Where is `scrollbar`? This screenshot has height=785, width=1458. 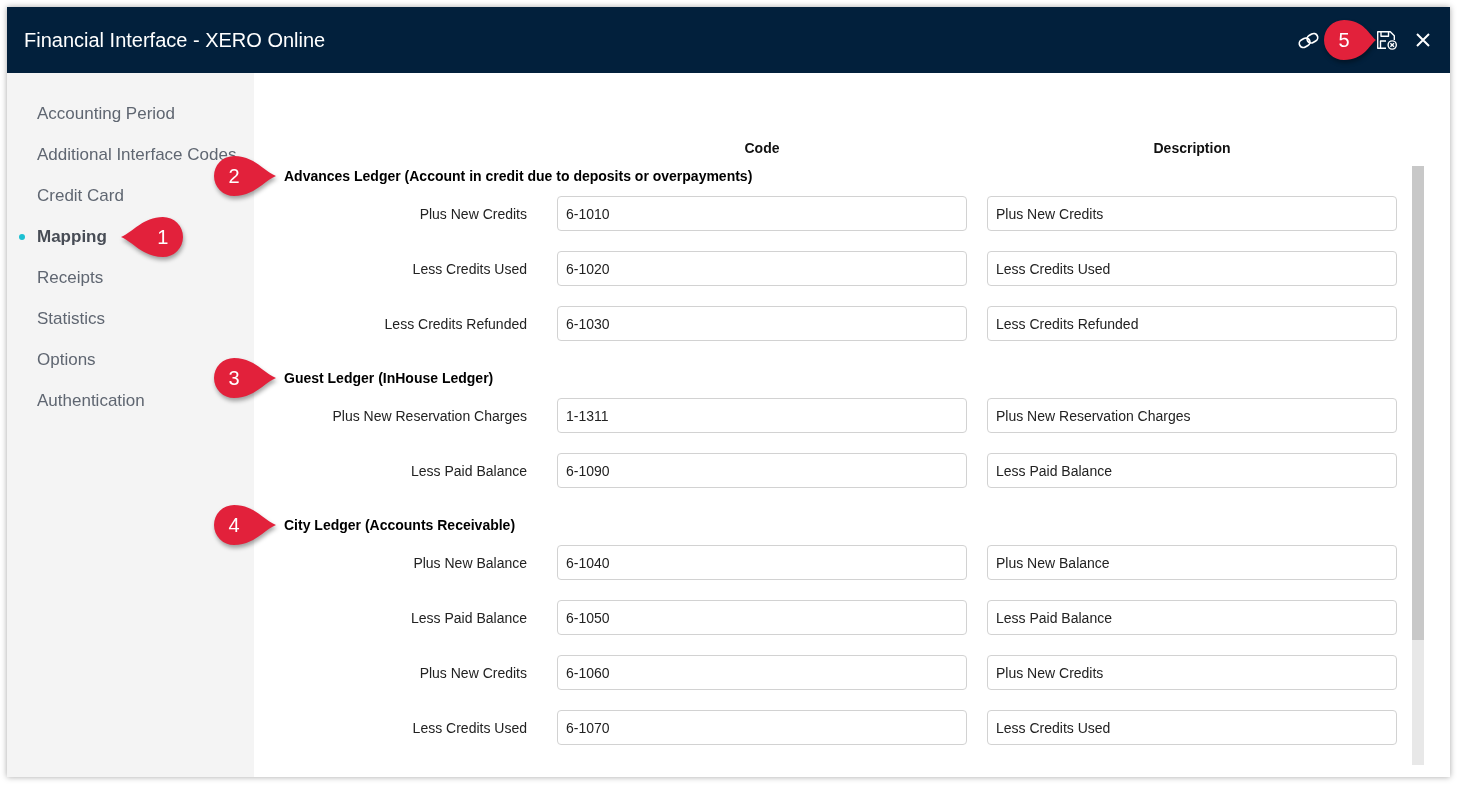
scrollbar is located at coordinates (1418, 465).